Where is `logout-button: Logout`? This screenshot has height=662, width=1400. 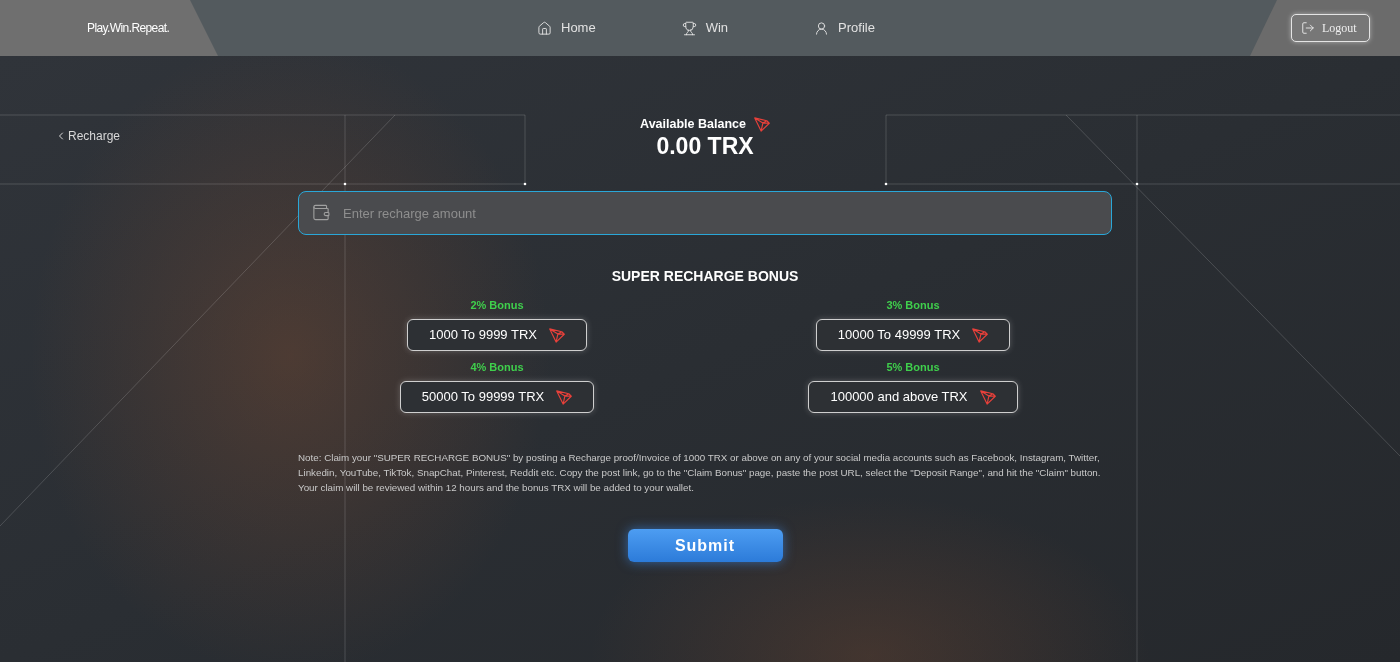
logout-button: Logout is located at coordinates (1330, 28).